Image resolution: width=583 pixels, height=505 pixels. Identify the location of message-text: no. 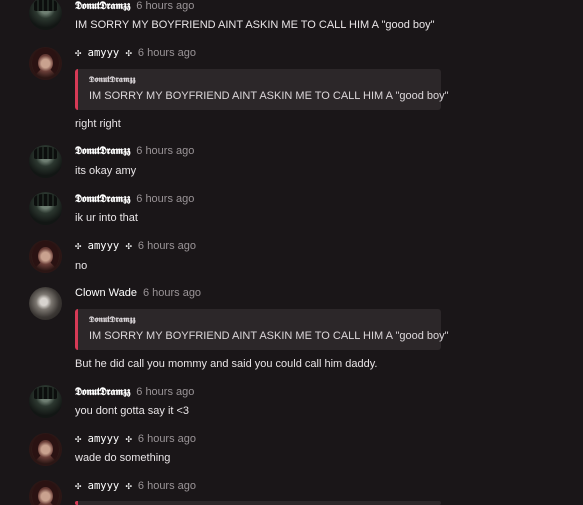
(81, 266).